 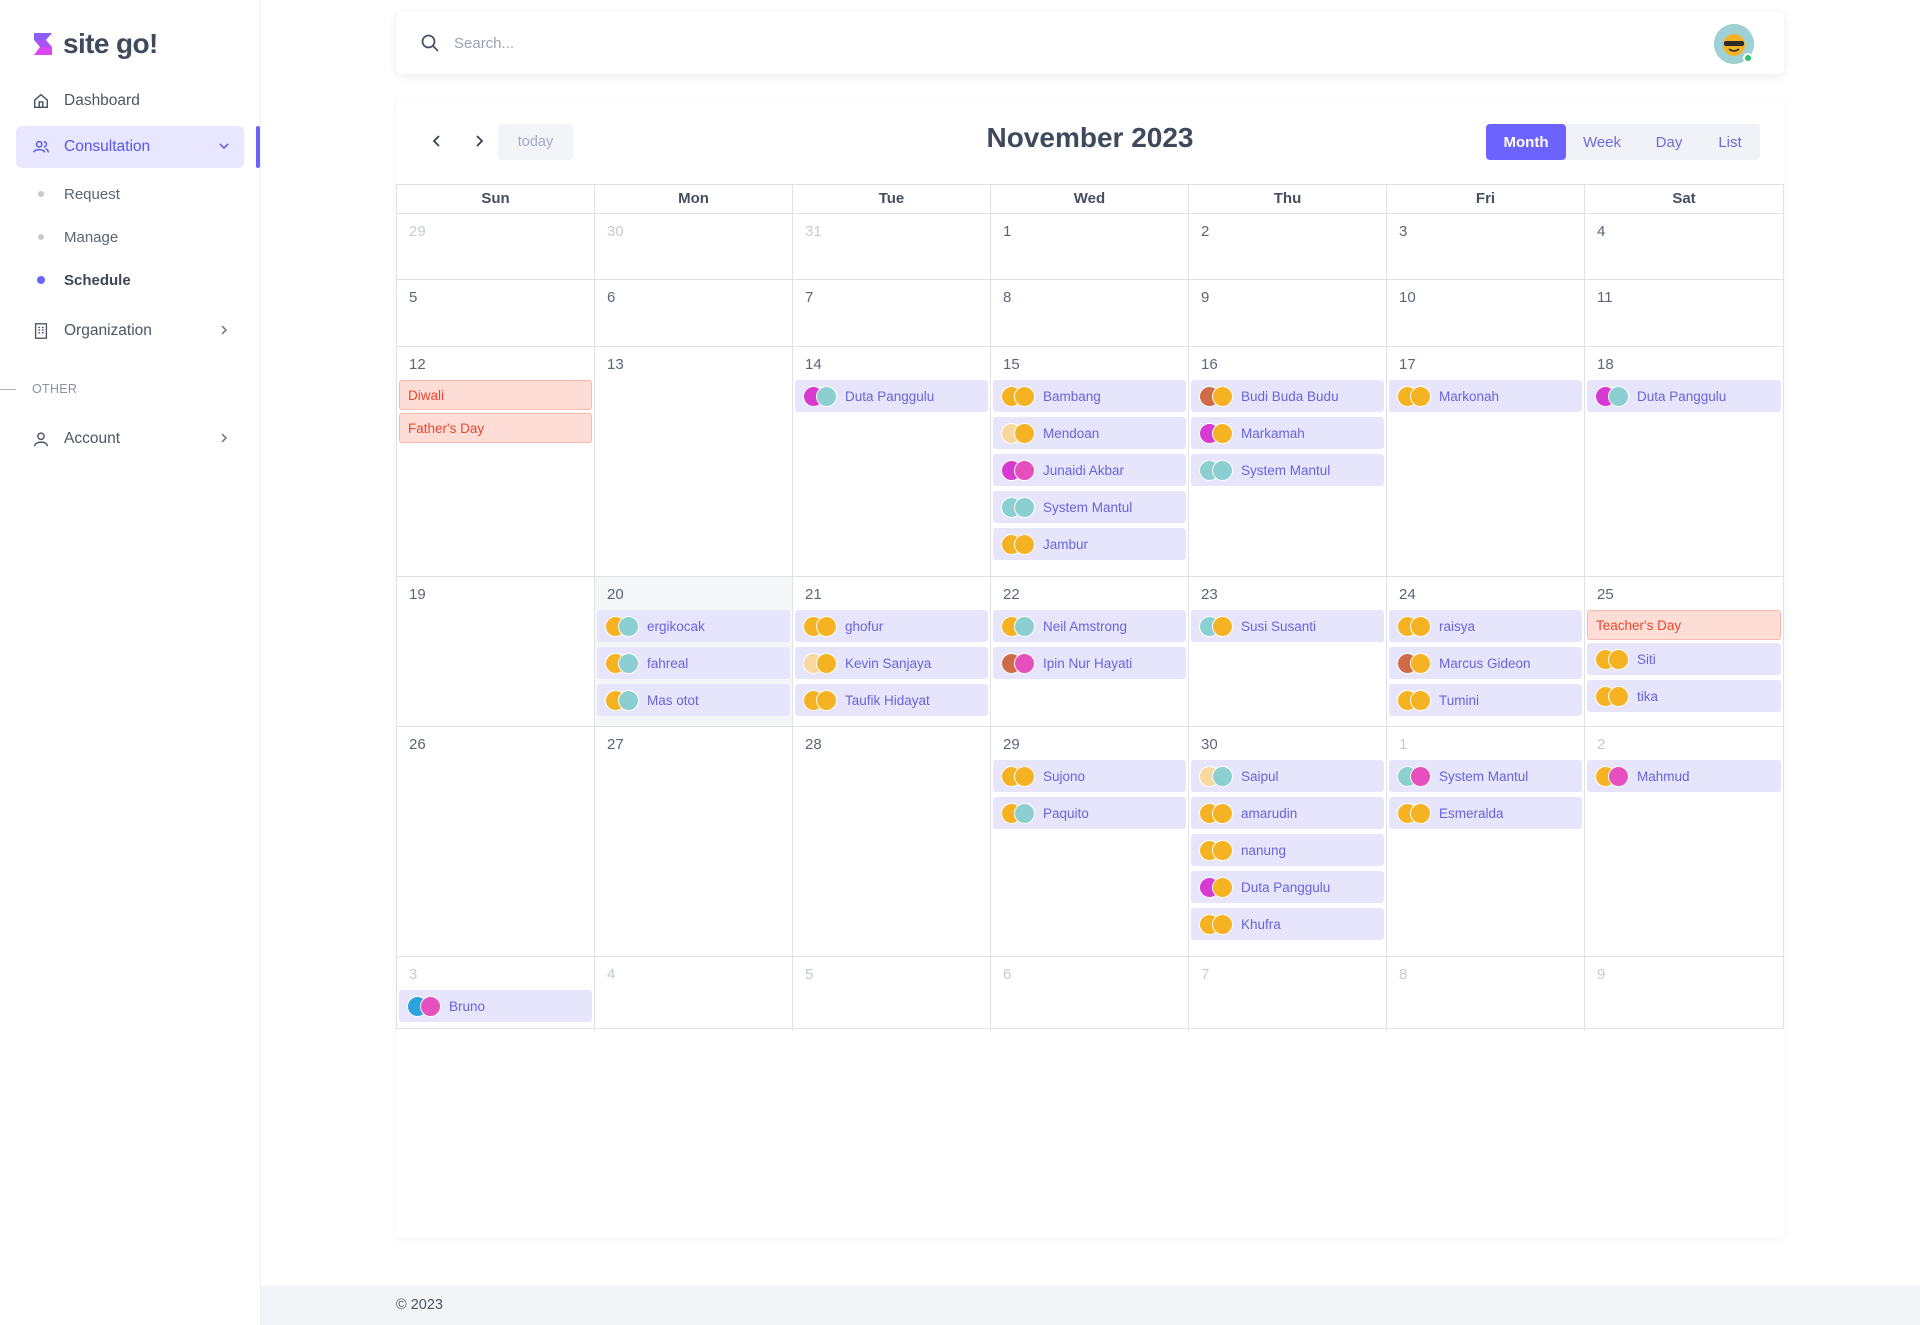 What do you see at coordinates (1486, 313) in the screenshot?
I see `day-cell: 10` at bounding box center [1486, 313].